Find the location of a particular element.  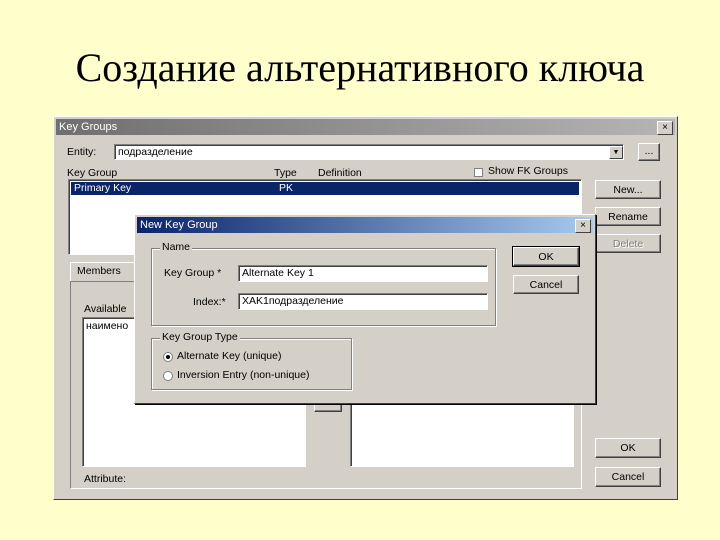

list-item: наимено is located at coordinates (107, 326).